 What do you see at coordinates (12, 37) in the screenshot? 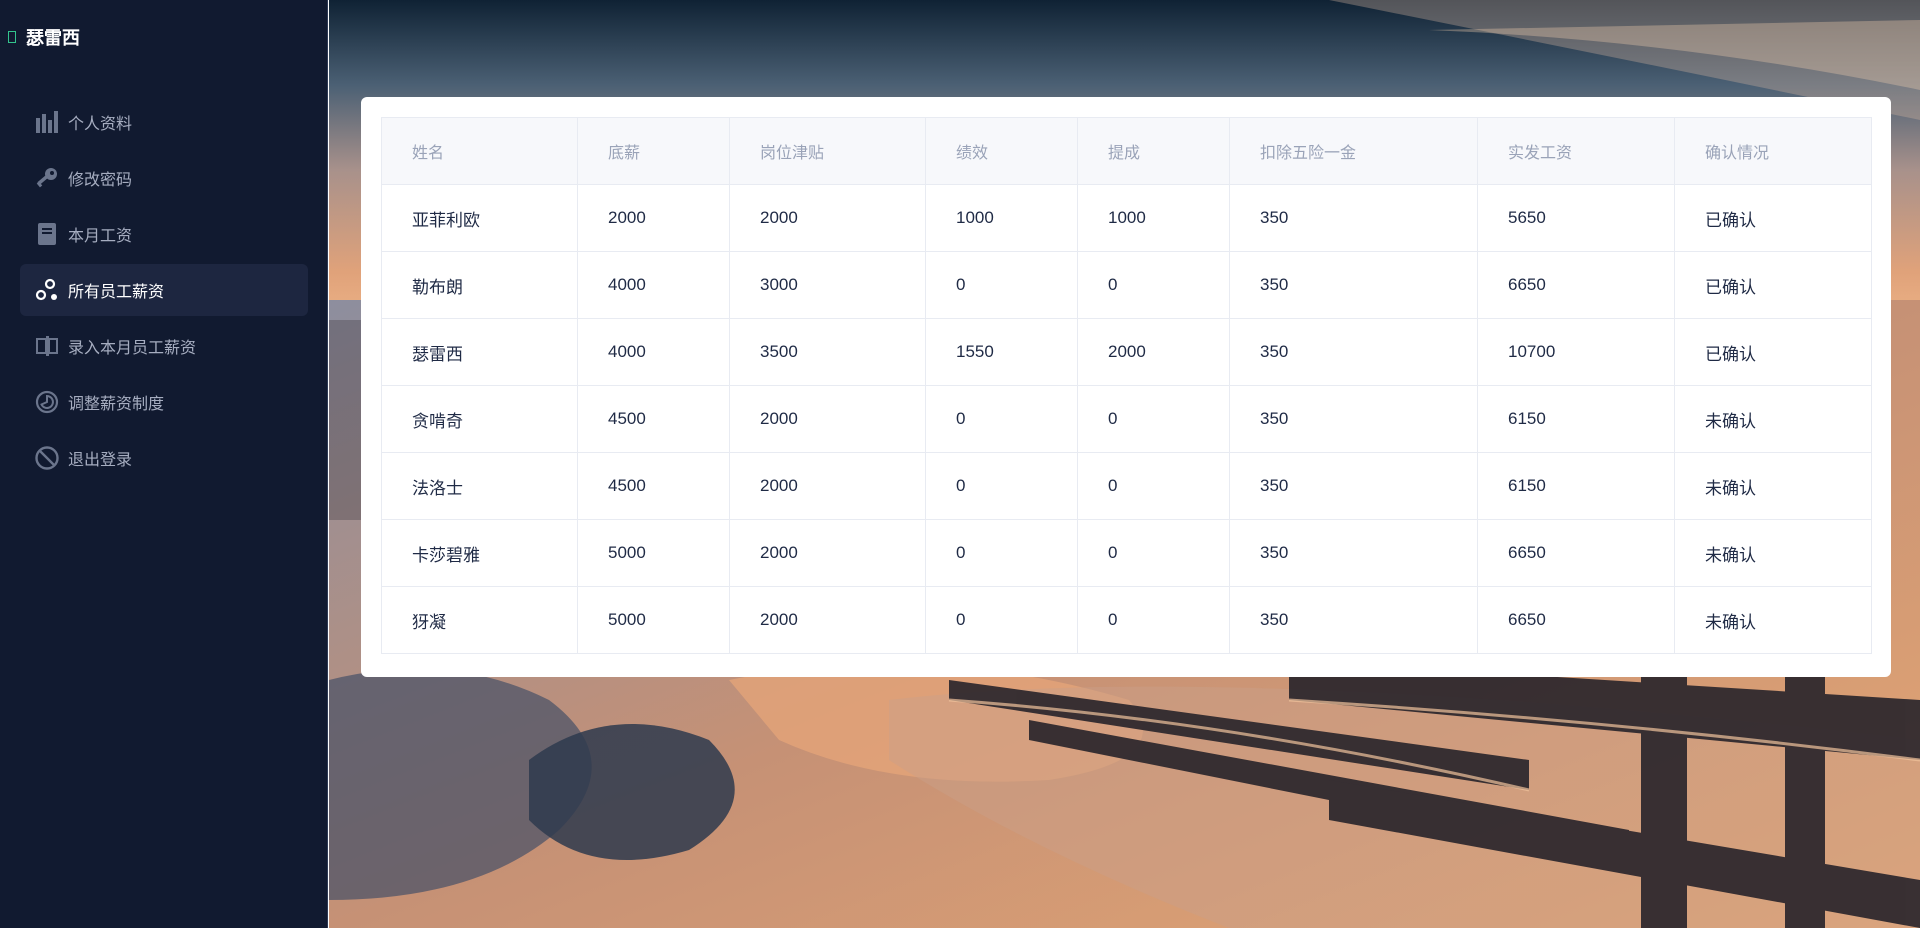
I see `brand-icon` at bounding box center [12, 37].